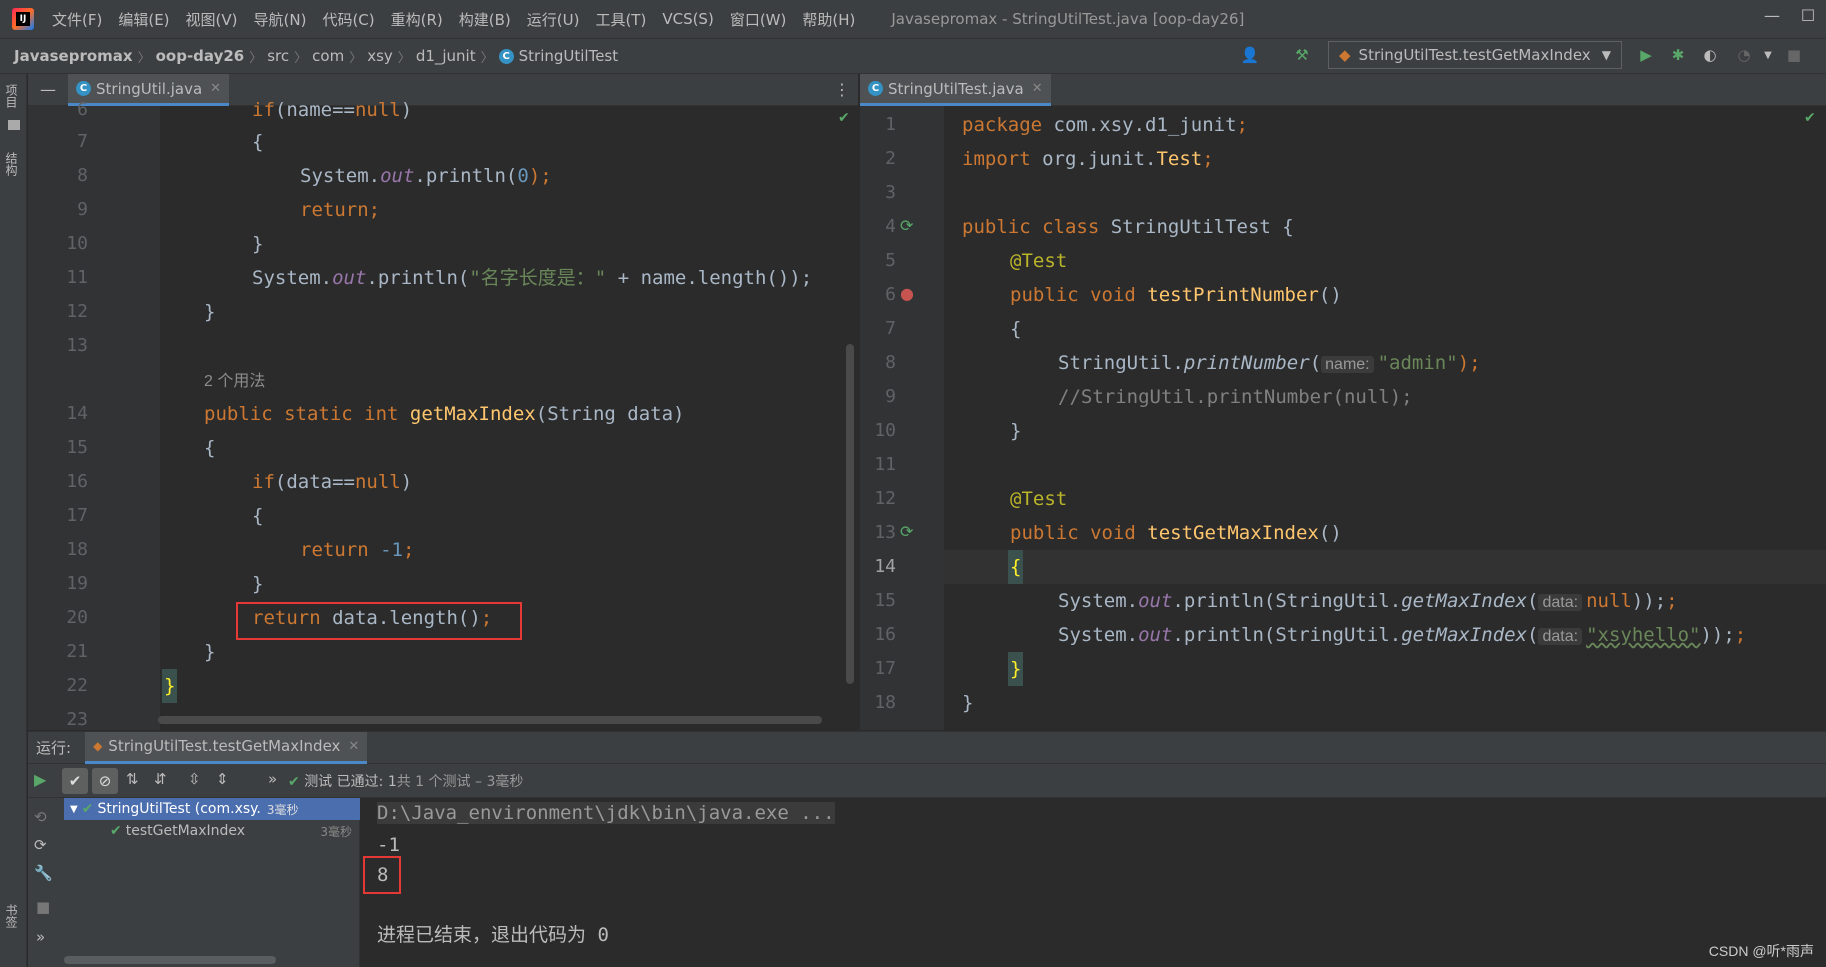 This screenshot has height=967, width=1826. What do you see at coordinates (1269, 363) in the screenshot?
I see `code-line: StringUtil.printNumber(name: "admin");` at bounding box center [1269, 363].